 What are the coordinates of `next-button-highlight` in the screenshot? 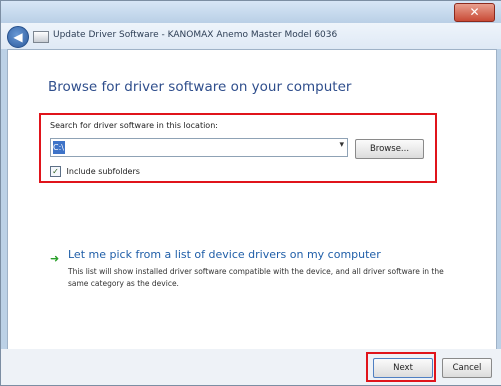 It's located at (401, 367).